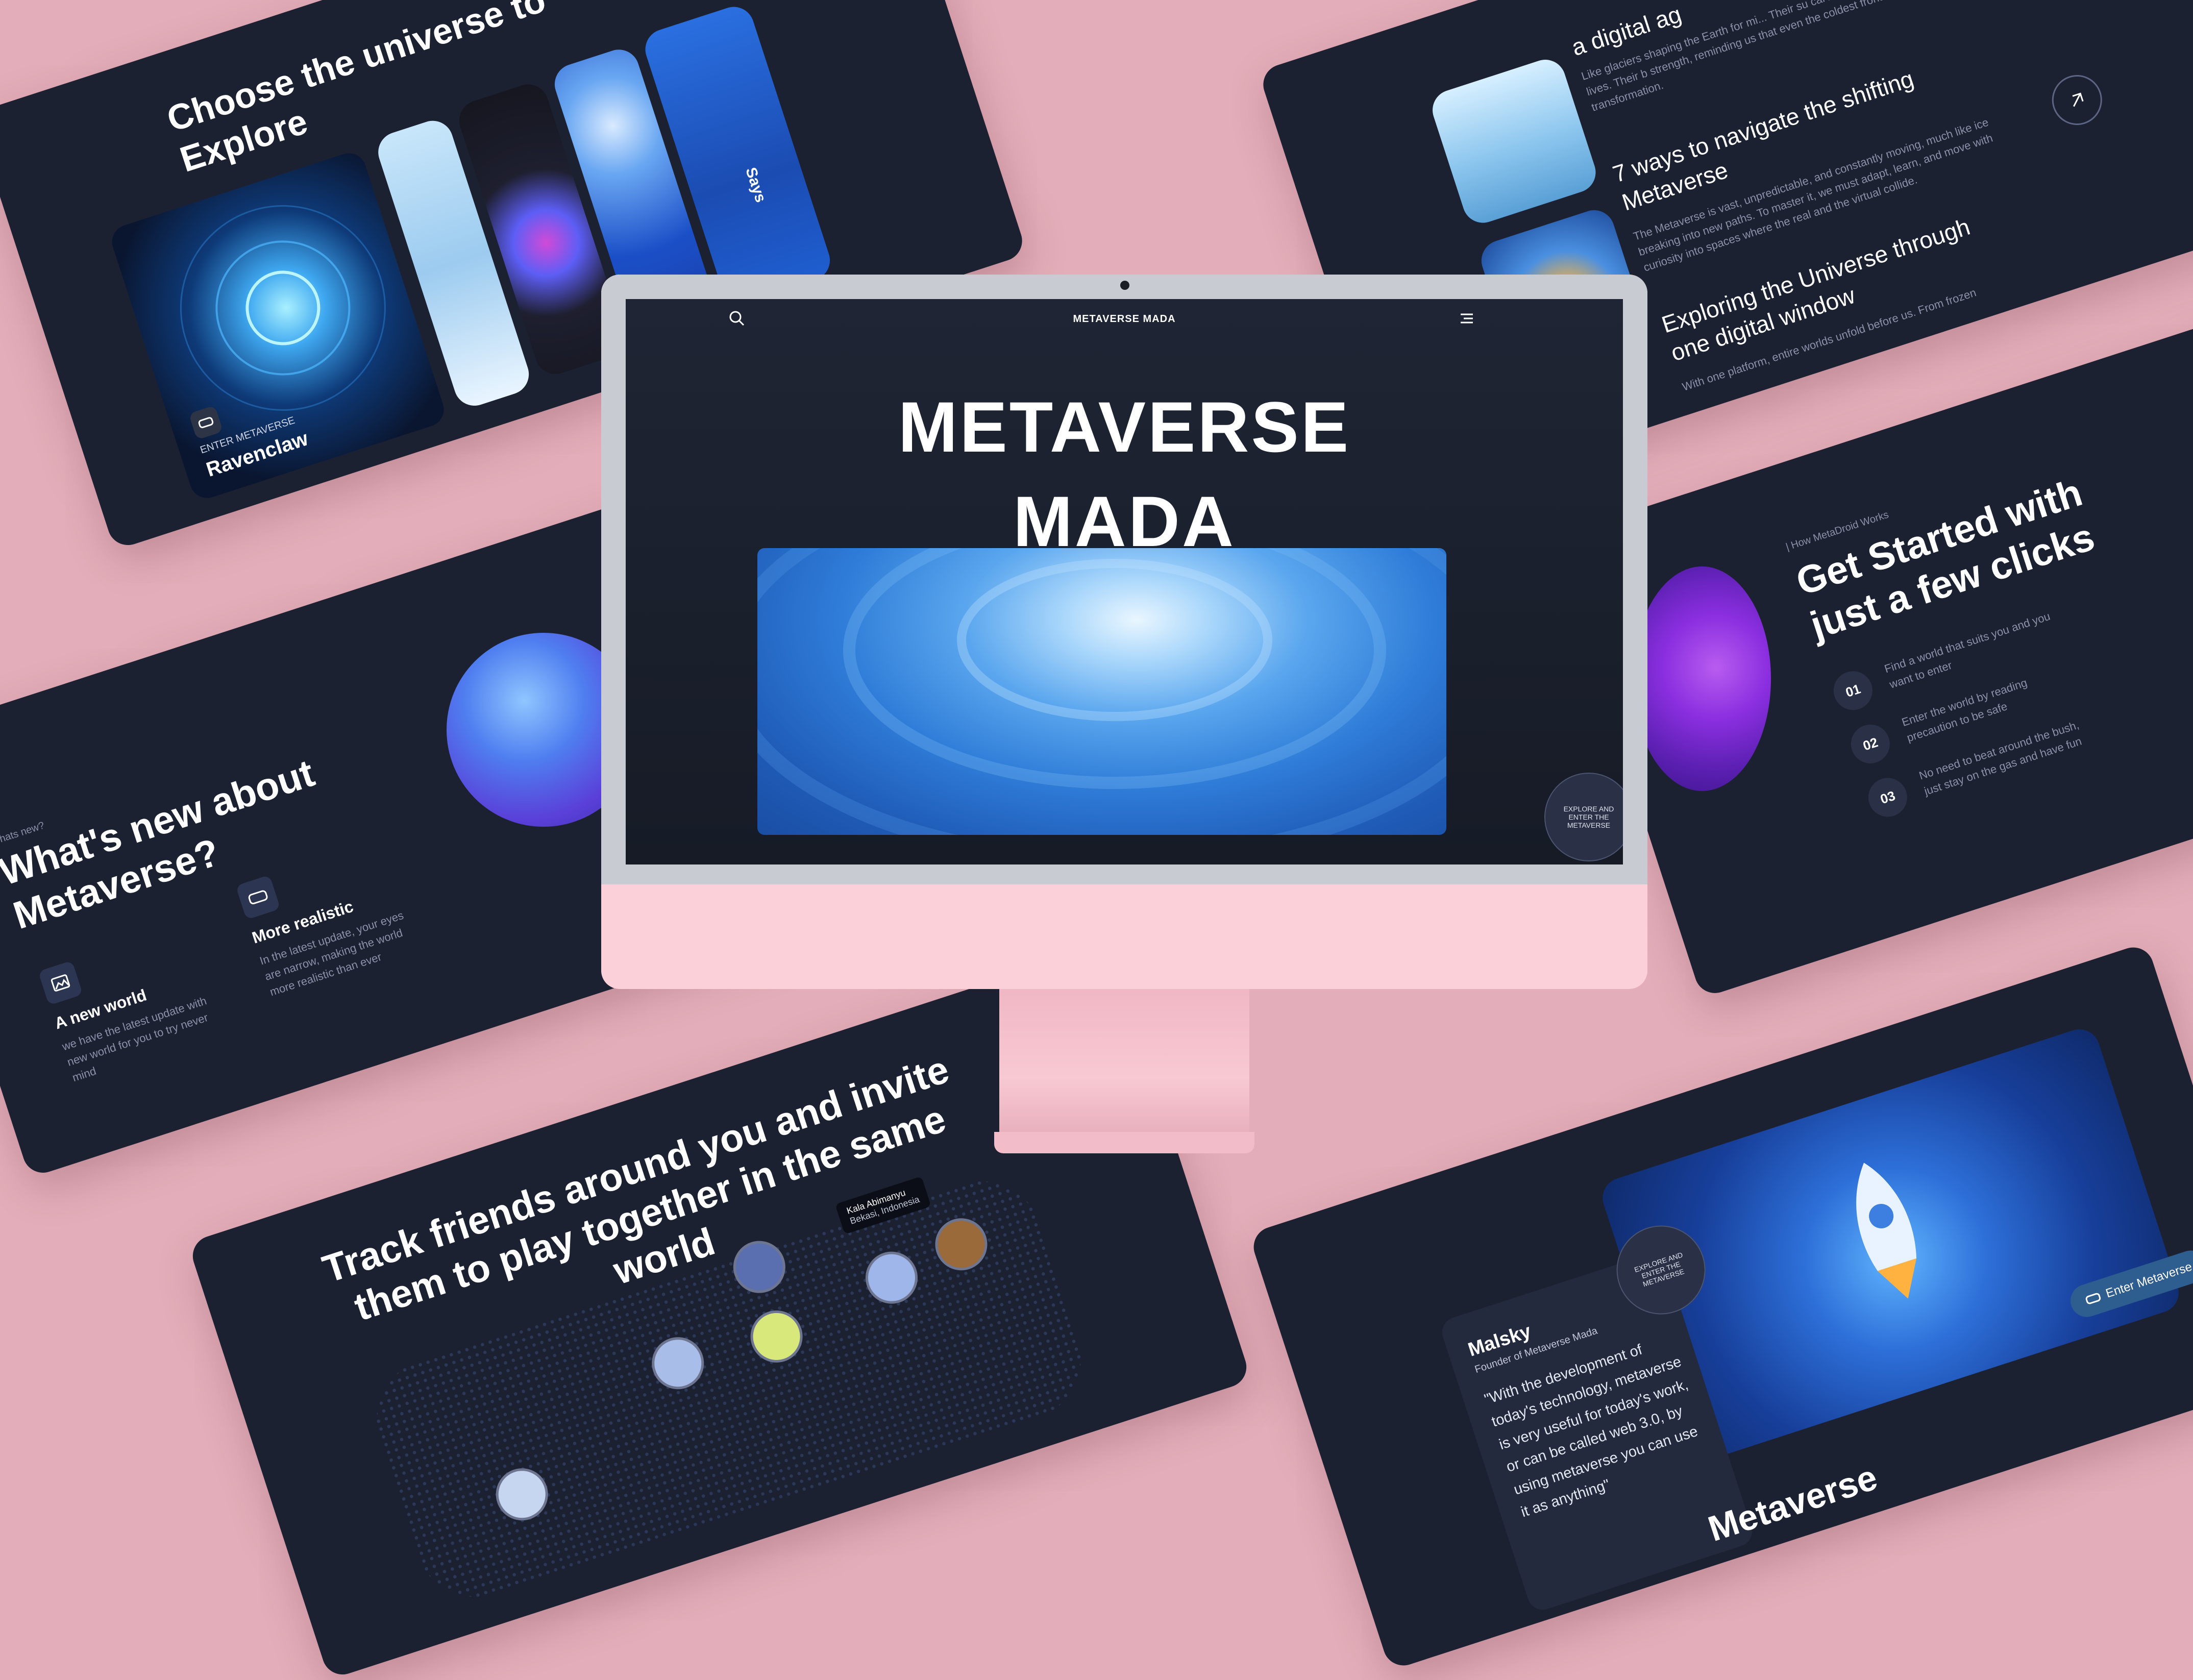 The image size is (2193, 1680). Describe the element at coordinates (61, 983) in the screenshot. I see `feature-world-icon` at that location.